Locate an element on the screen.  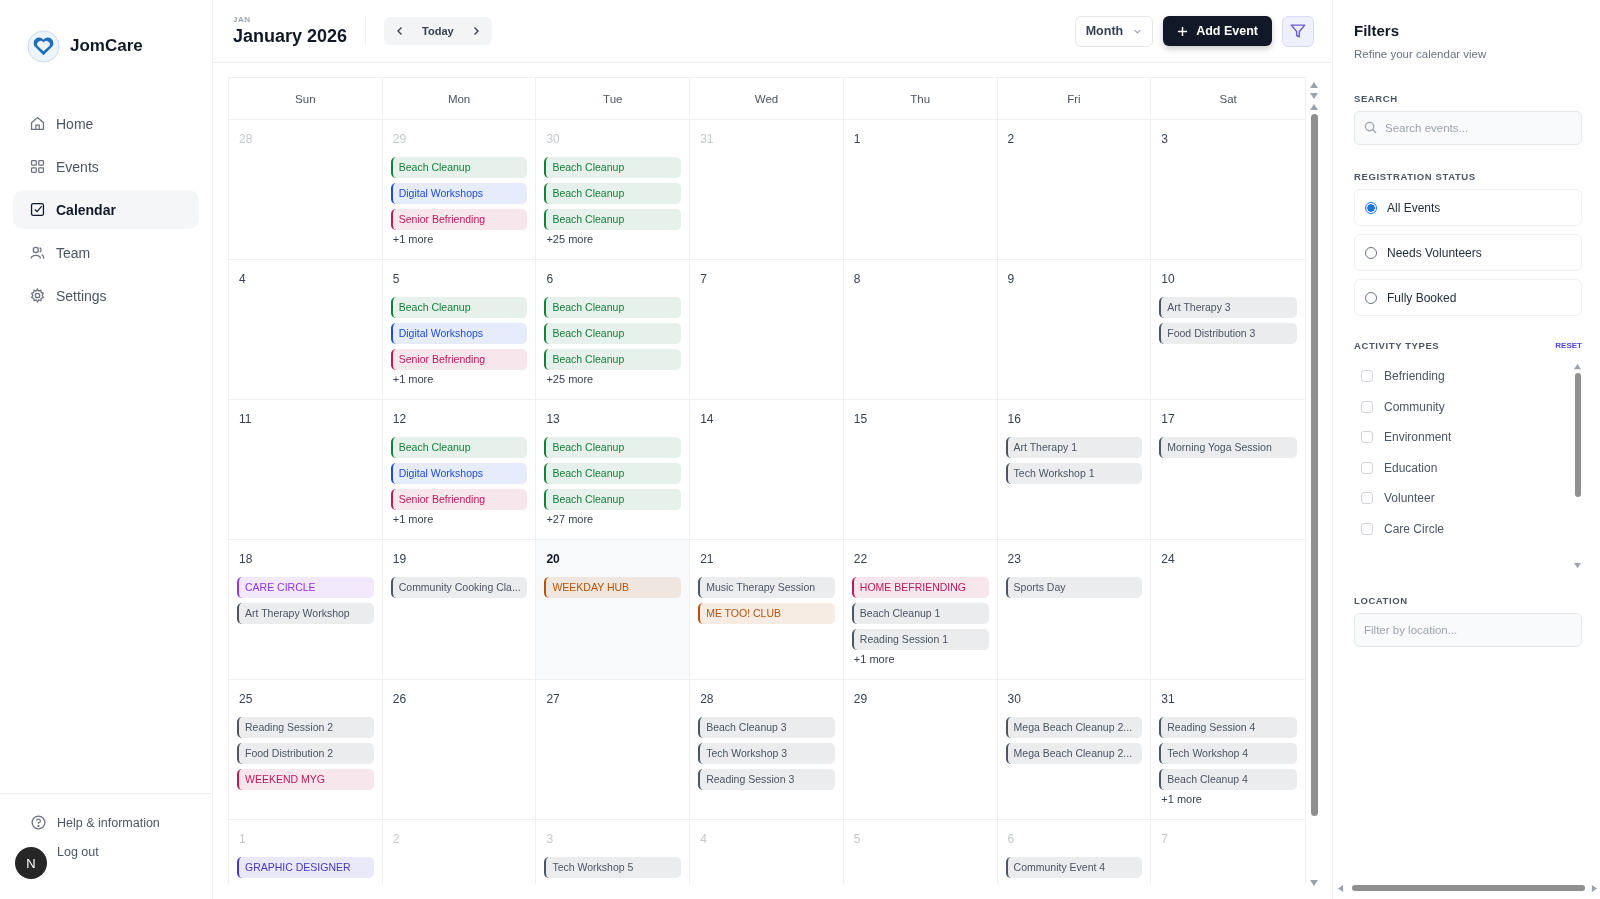
scroll-right-icon is located at coordinates (1594, 888).